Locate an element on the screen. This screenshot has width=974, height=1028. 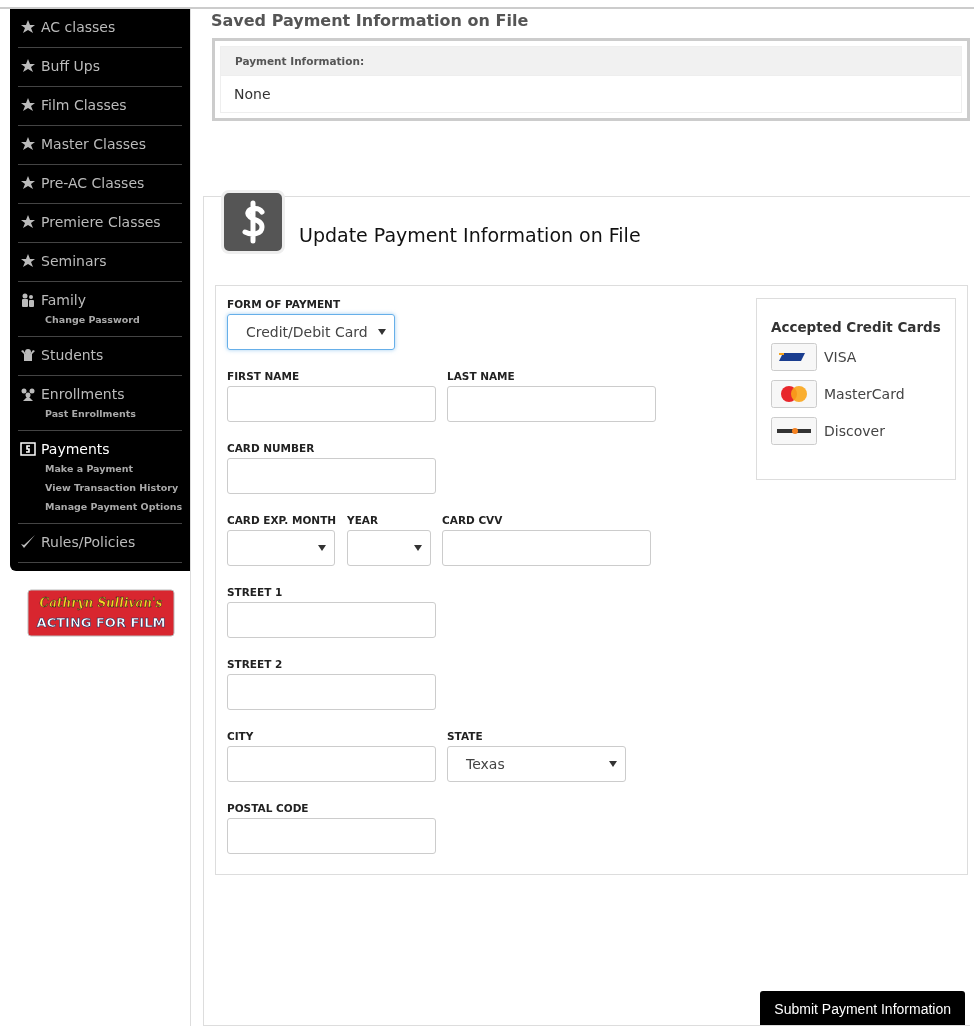
dollar-badge-icon is located at coordinates (253, 222).